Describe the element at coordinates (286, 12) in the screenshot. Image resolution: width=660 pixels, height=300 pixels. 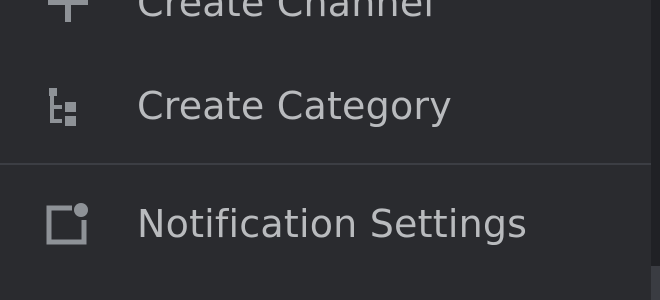
I see `menu-item-label: Create Channel` at that location.